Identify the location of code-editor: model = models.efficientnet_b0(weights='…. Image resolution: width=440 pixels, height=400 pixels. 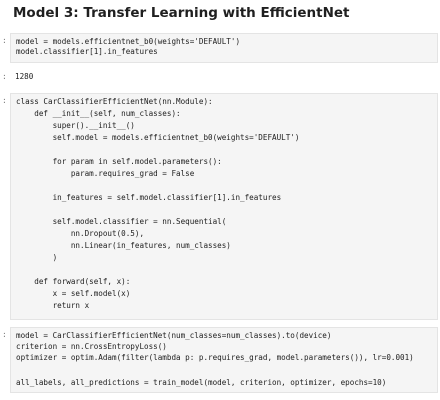
(224, 48).